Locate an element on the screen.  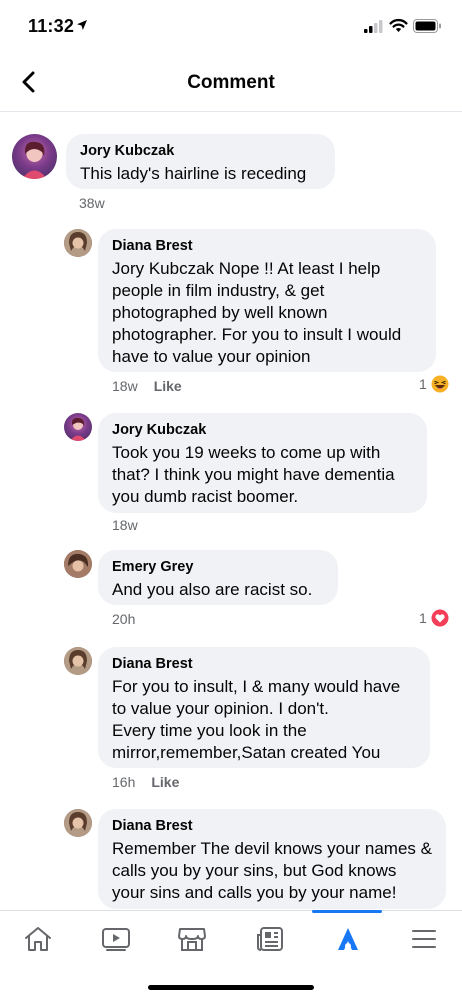
comment-meta: 18w is located at coordinates (125, 525).